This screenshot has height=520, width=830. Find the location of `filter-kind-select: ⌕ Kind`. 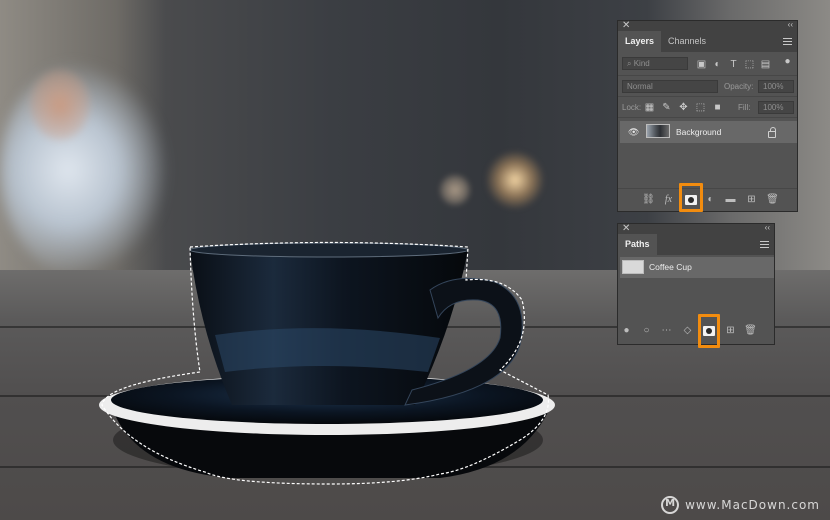

filter-kind-select: ⌕ Kind is located at coordinates (655, 63).